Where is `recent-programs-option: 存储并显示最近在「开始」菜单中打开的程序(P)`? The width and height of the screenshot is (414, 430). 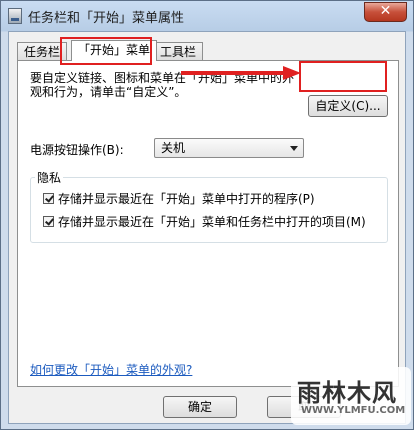
recent-programs-option: 存储并显示最近在「开始」菜单中打开的程序(P) is located at coordinates (179, 198).